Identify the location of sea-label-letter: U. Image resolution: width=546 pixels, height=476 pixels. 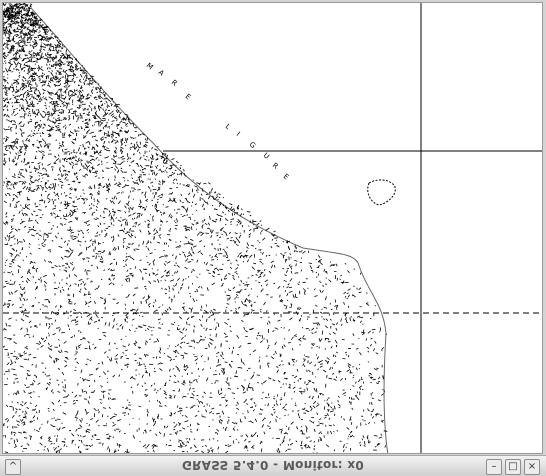
(266, 155).